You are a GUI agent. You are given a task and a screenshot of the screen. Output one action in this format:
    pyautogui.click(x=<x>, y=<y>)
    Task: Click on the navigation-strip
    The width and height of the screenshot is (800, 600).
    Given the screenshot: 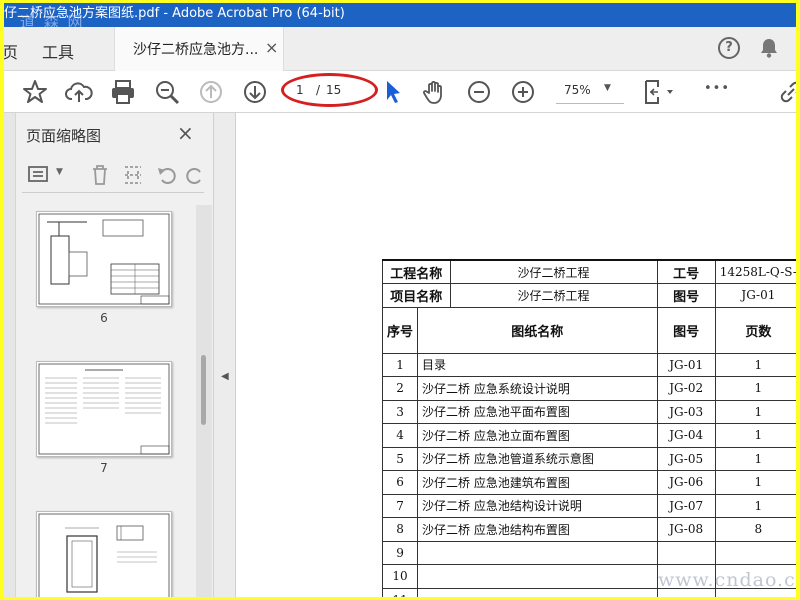 What is the action you would take?
    pyautogui.click(x=10, y=355)
    